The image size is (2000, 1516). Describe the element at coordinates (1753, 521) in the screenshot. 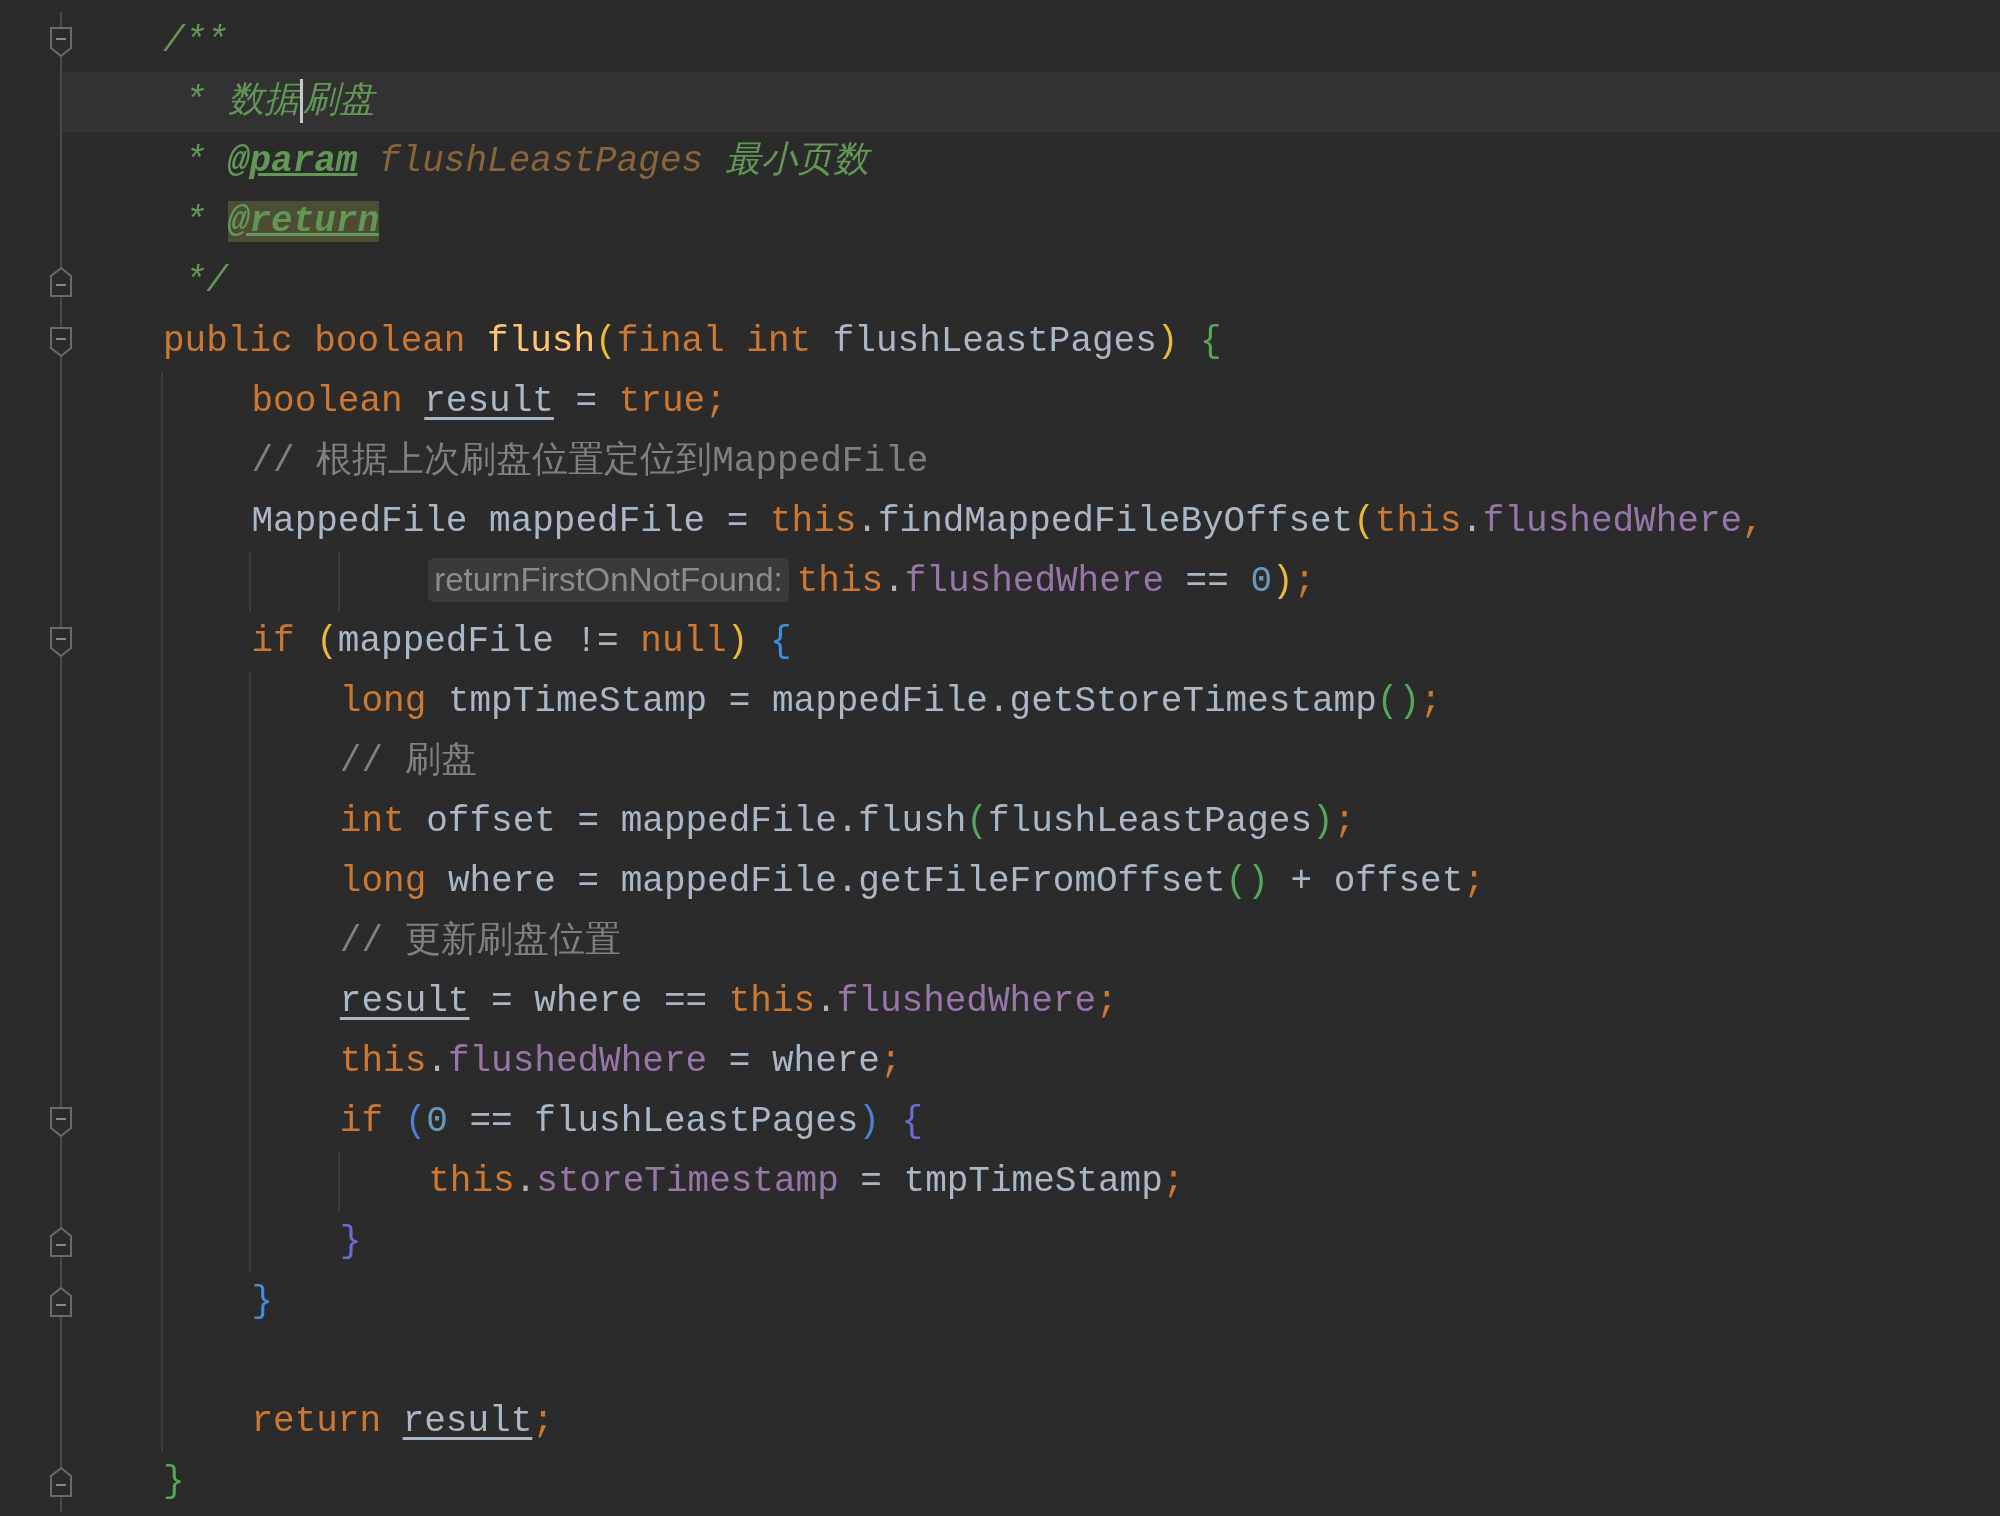

I see `keyword: ,` at that location.